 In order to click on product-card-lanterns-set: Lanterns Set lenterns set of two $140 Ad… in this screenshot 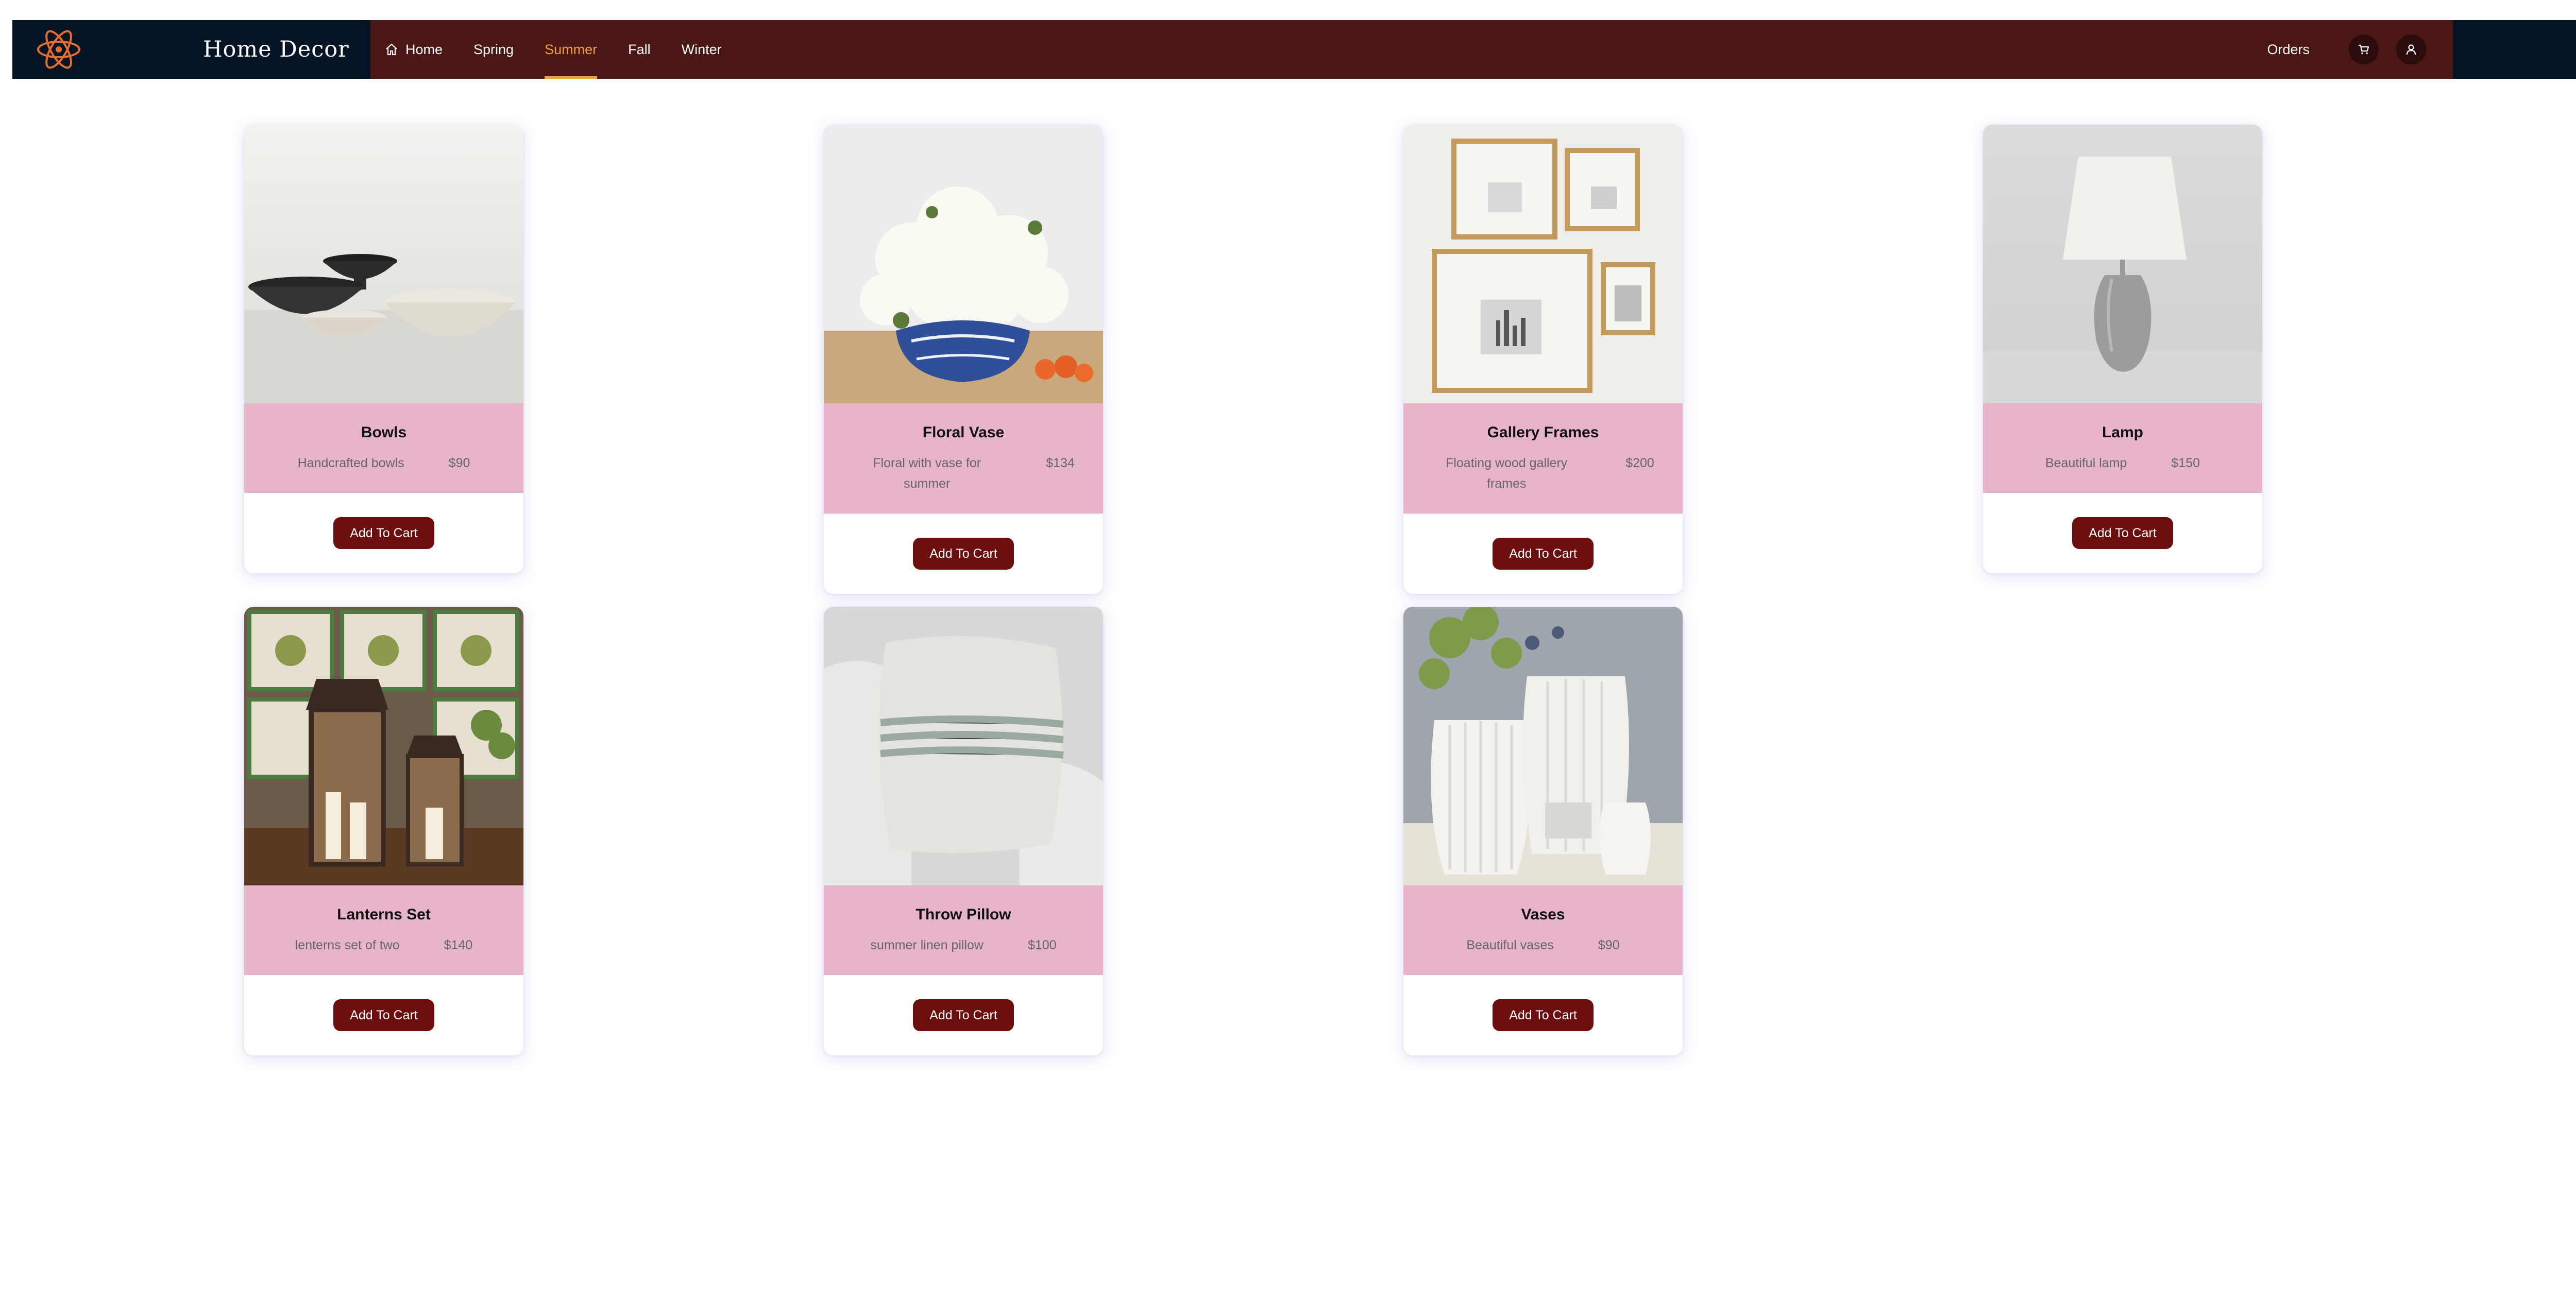, I will do `click(383, 831)`.